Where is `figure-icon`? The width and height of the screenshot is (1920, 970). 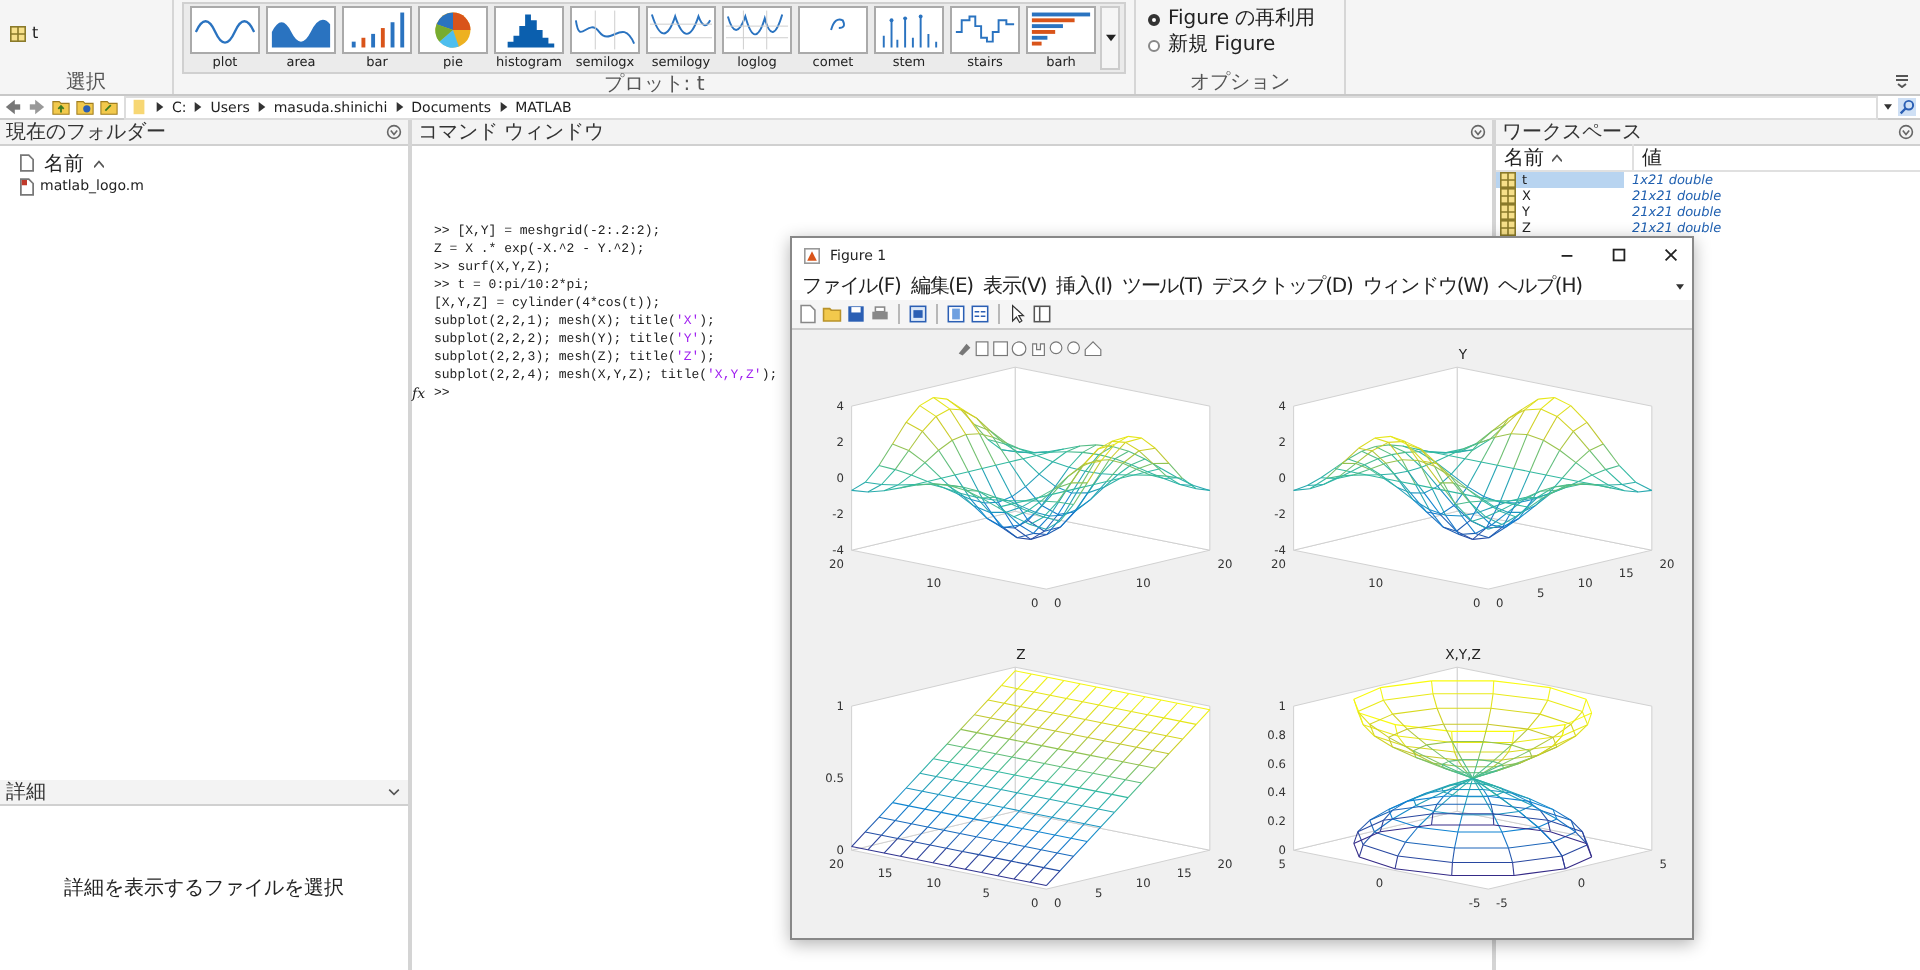 figure-icon is located at coordinates (812, 255).